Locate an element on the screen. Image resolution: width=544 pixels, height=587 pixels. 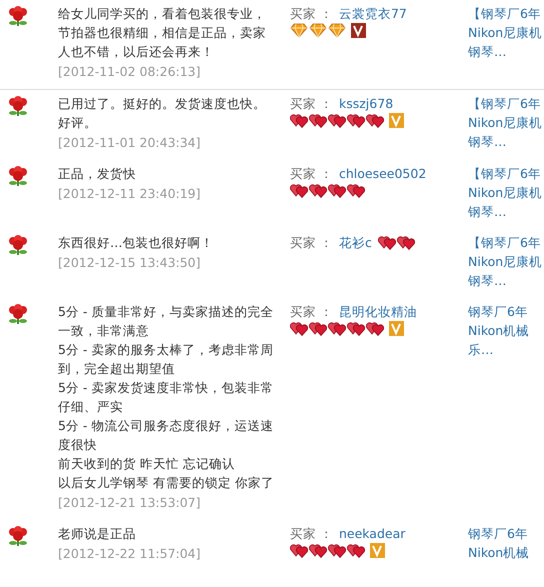
review-comment: 正品，发货快 is located at coordinates (97, 174).